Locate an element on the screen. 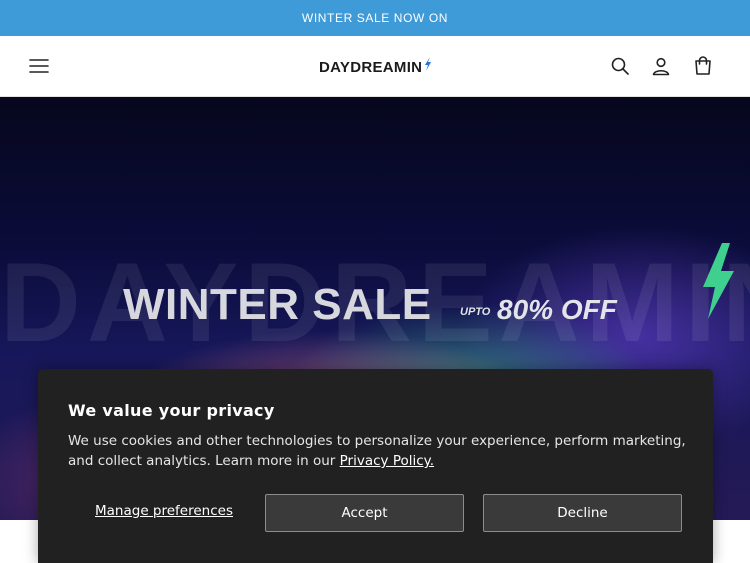  menu-button is located at coordinates (39, 66).